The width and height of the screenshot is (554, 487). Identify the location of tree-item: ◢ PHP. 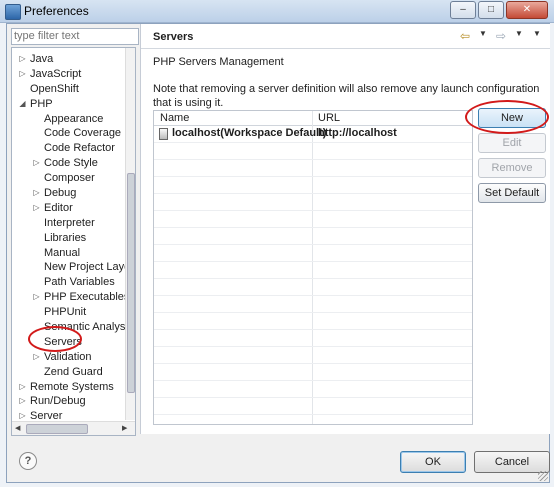
(69, 104).